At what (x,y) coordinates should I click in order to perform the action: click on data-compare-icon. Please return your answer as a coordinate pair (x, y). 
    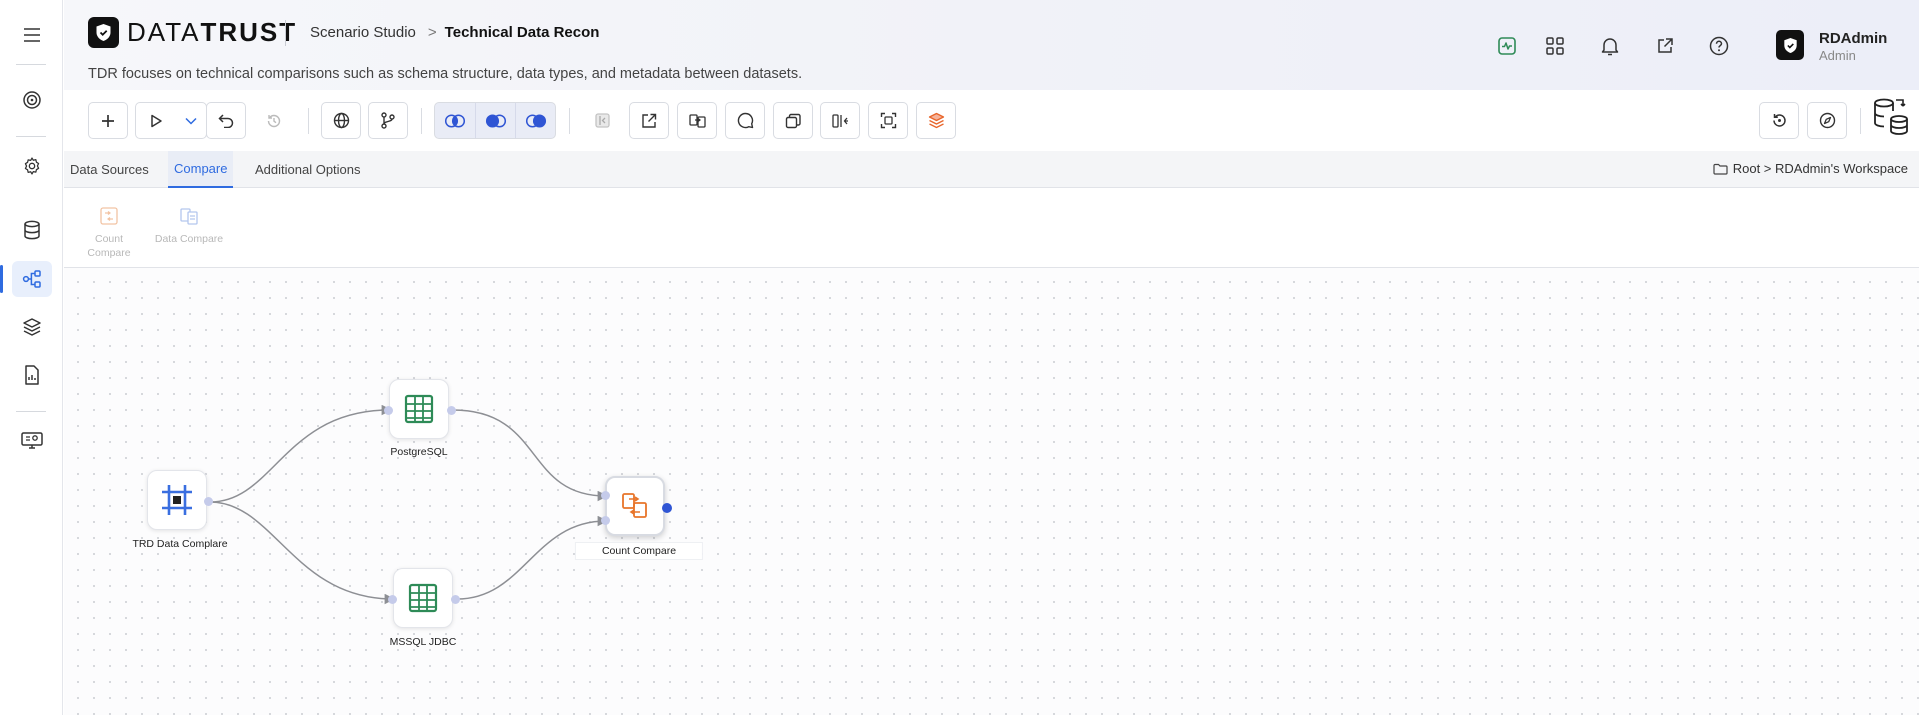
    Looking at the image, I should click on (189, 216).